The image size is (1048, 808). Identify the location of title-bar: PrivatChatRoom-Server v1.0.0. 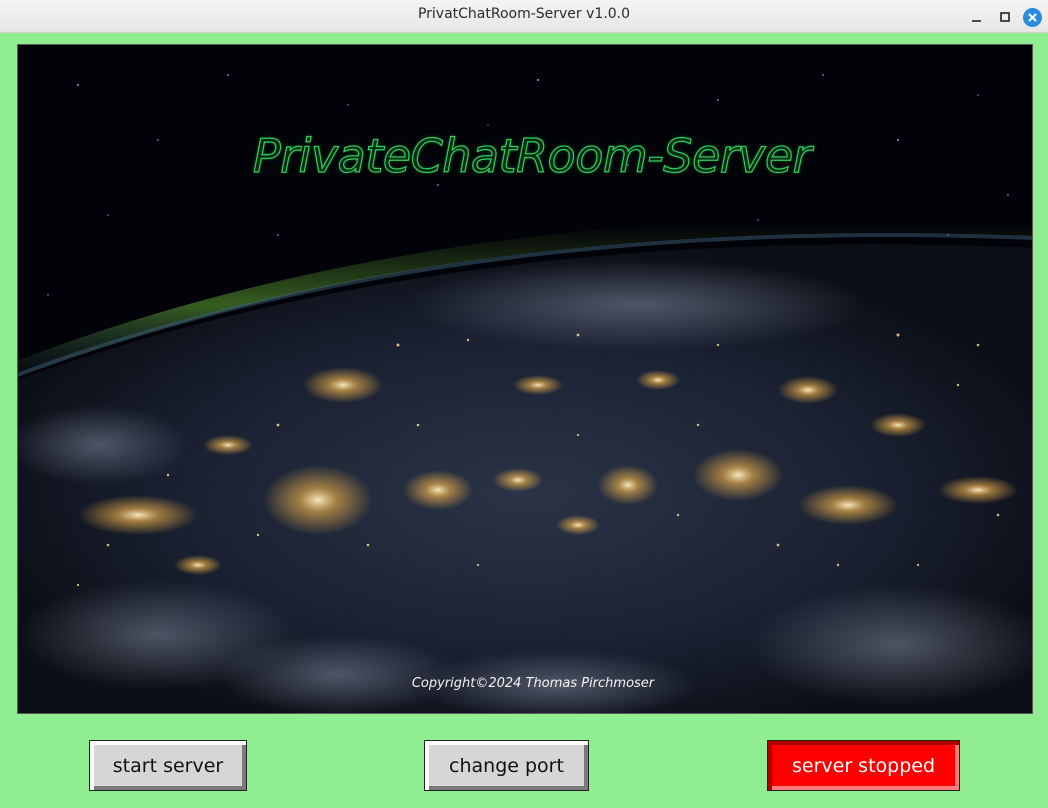
(524, 16).